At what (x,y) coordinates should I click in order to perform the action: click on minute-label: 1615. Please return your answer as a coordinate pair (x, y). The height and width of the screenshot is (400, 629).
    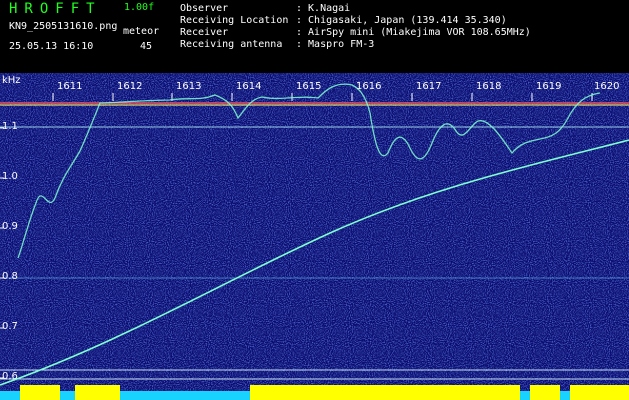
    Looking at the image, I should click on (309, 86).